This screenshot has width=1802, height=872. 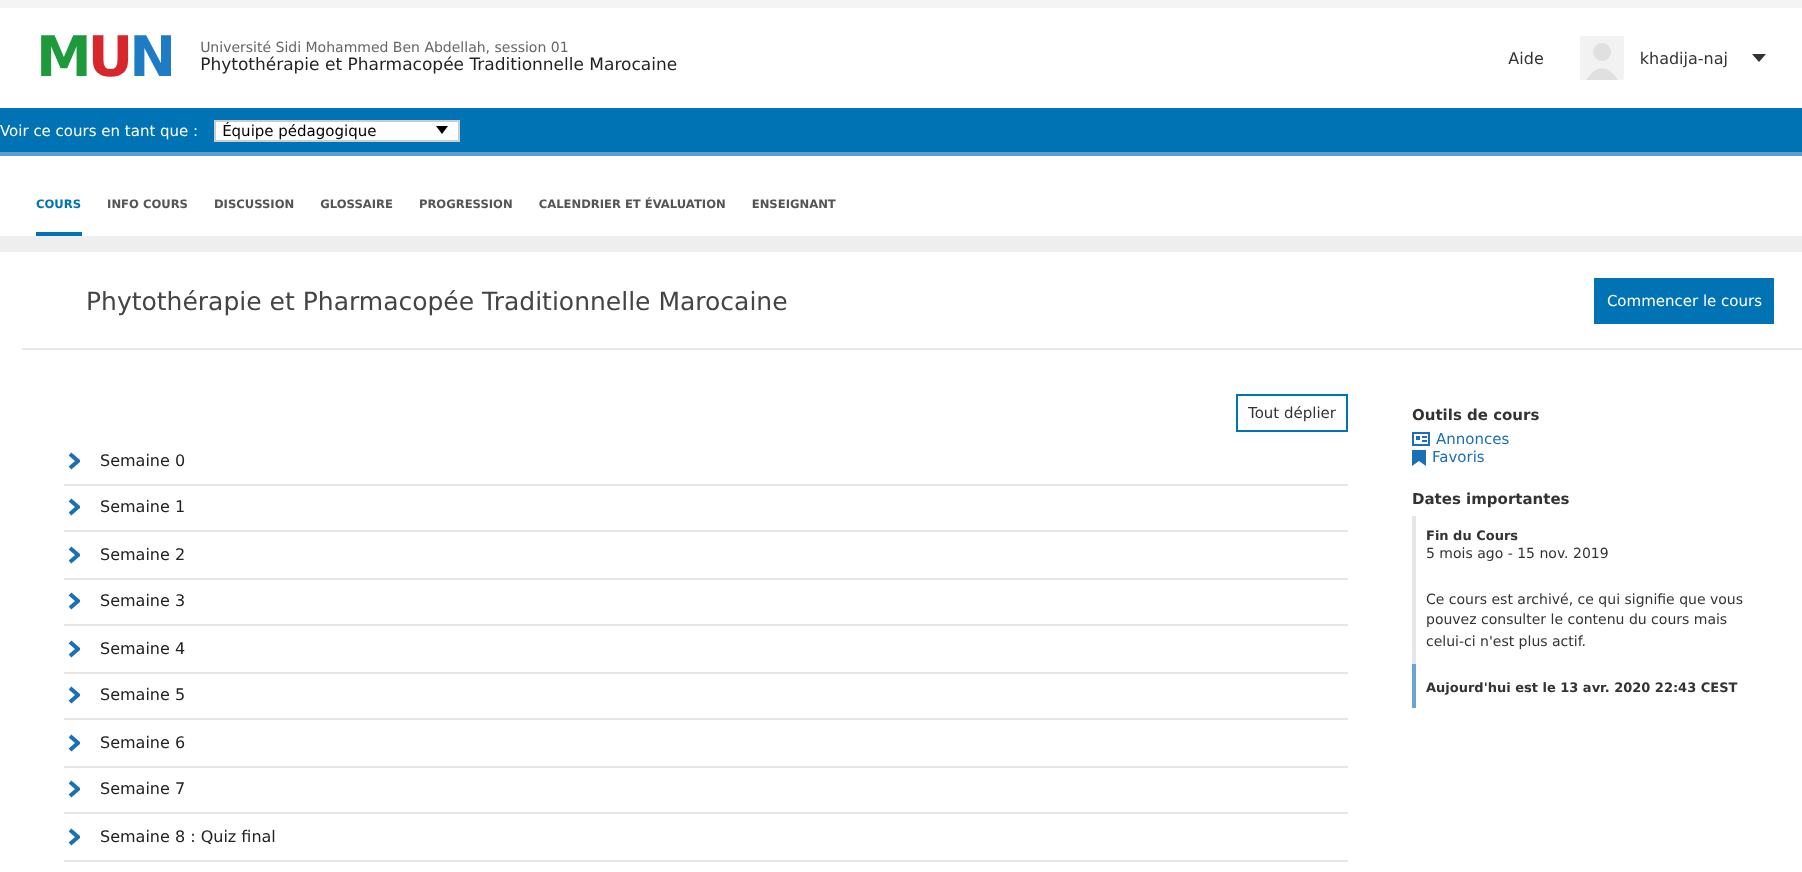 What do you see at coordinates (437, 300) in the screenshot?
I see `course-title: Phytothérapie et Pharmacopée Traditionnelle Marocaine` at bounding box center [437, 300].